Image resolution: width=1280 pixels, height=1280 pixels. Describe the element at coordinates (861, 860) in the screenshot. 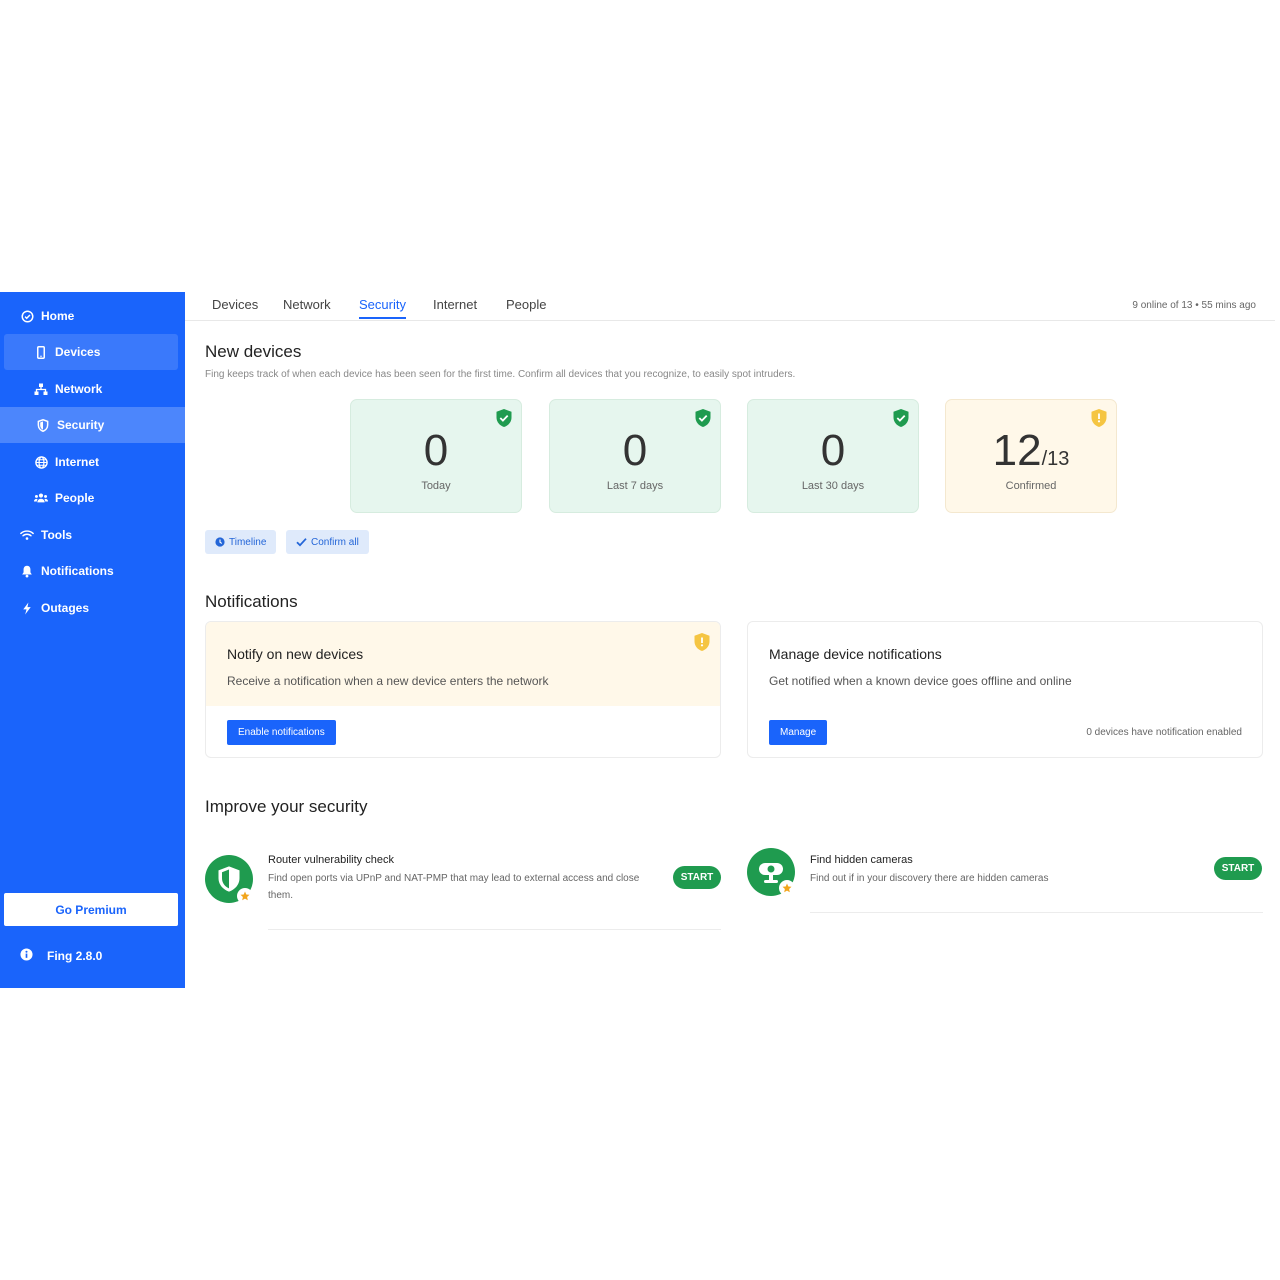

I see `item-title: Find hidden cameras` at that location.